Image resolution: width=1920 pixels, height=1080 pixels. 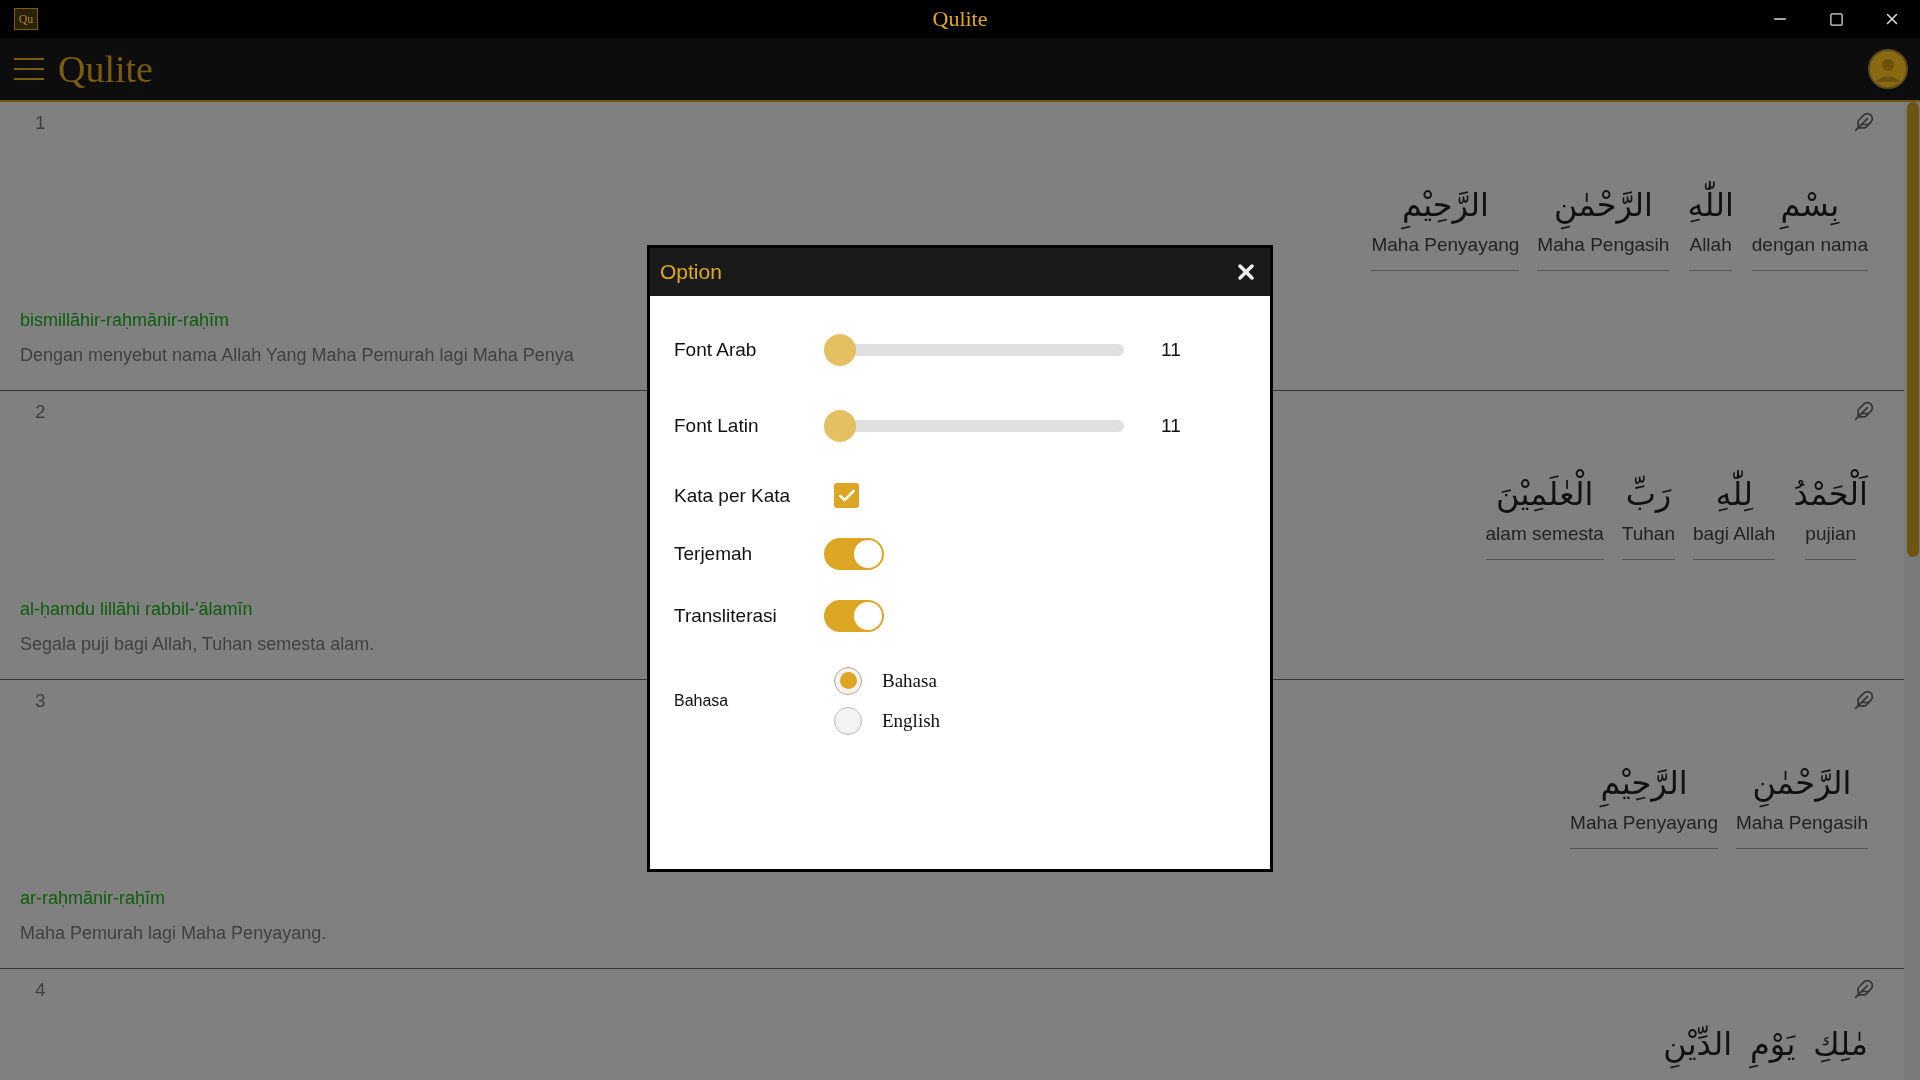 I want to click on window-title: Qulite, so click(x=960, y=19).